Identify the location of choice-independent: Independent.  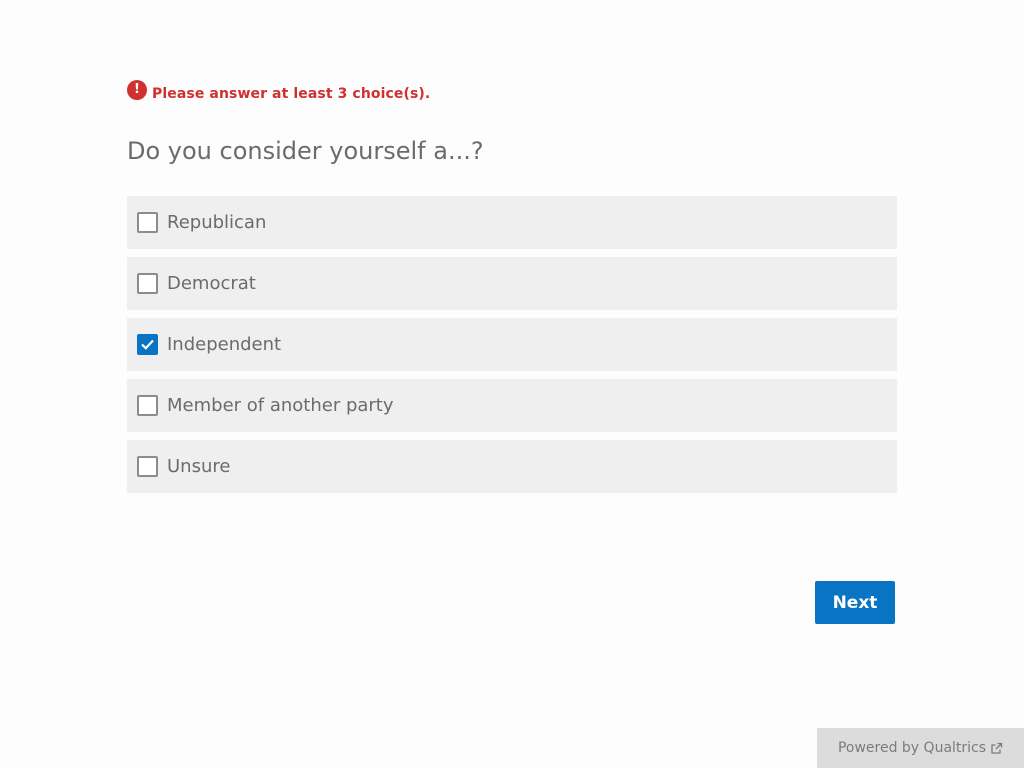
(512, 344).